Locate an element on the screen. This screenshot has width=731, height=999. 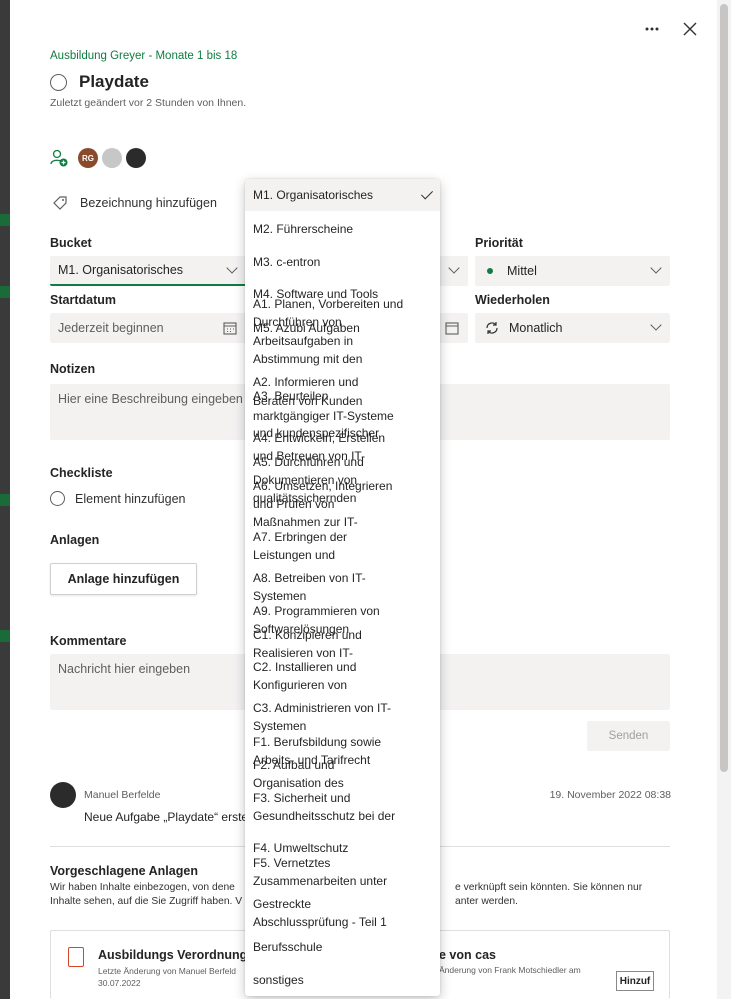
repeat-label: Wiederholen is located at coordinates (512, 300).